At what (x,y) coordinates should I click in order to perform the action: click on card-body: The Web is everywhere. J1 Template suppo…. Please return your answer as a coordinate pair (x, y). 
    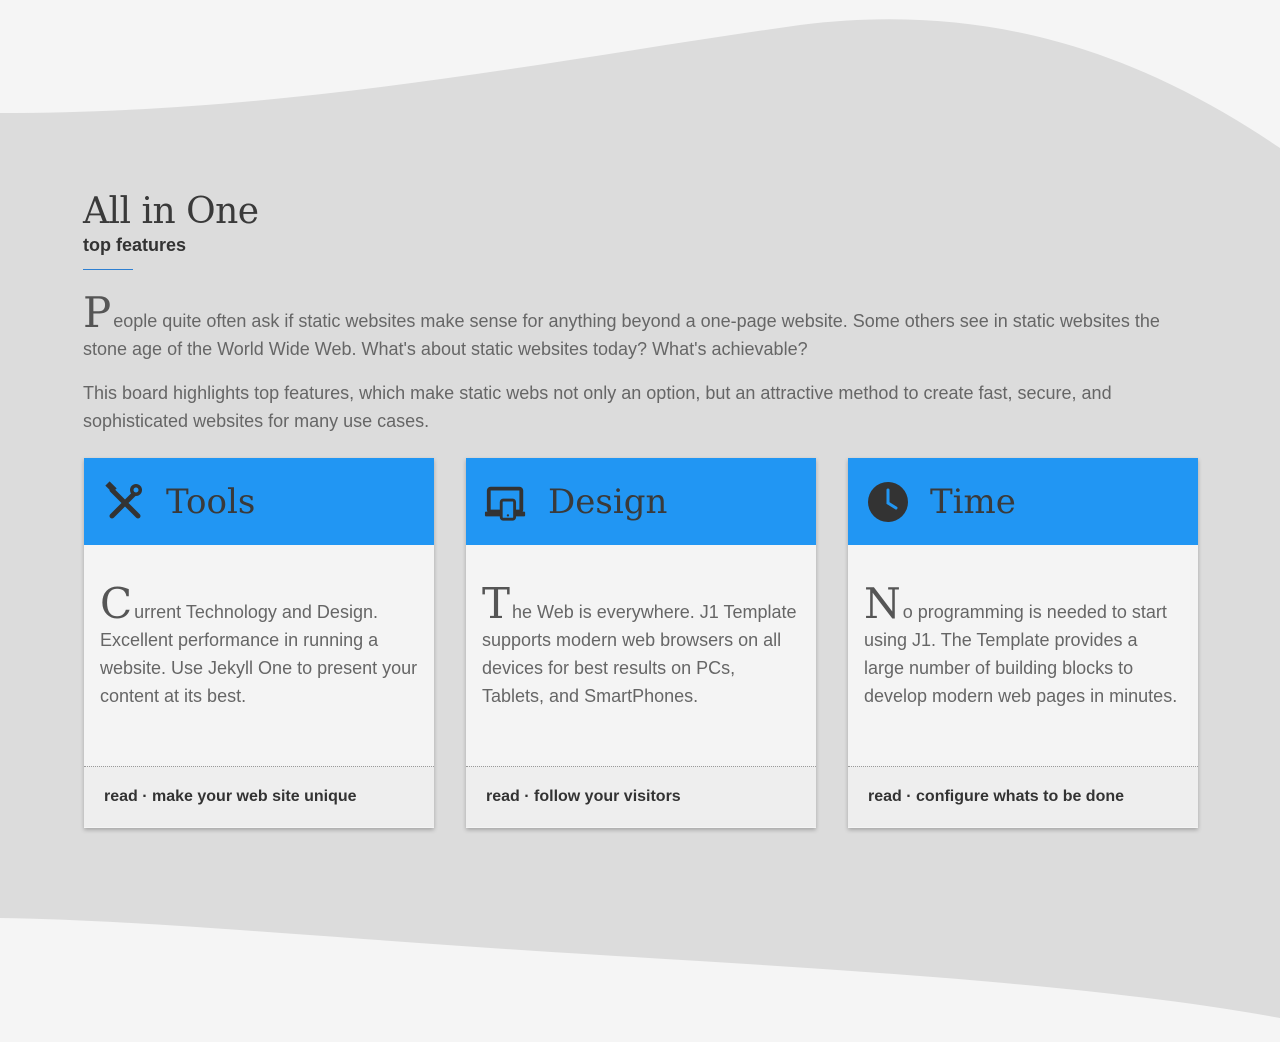
    Looking at the image, I should click on (641, 655).